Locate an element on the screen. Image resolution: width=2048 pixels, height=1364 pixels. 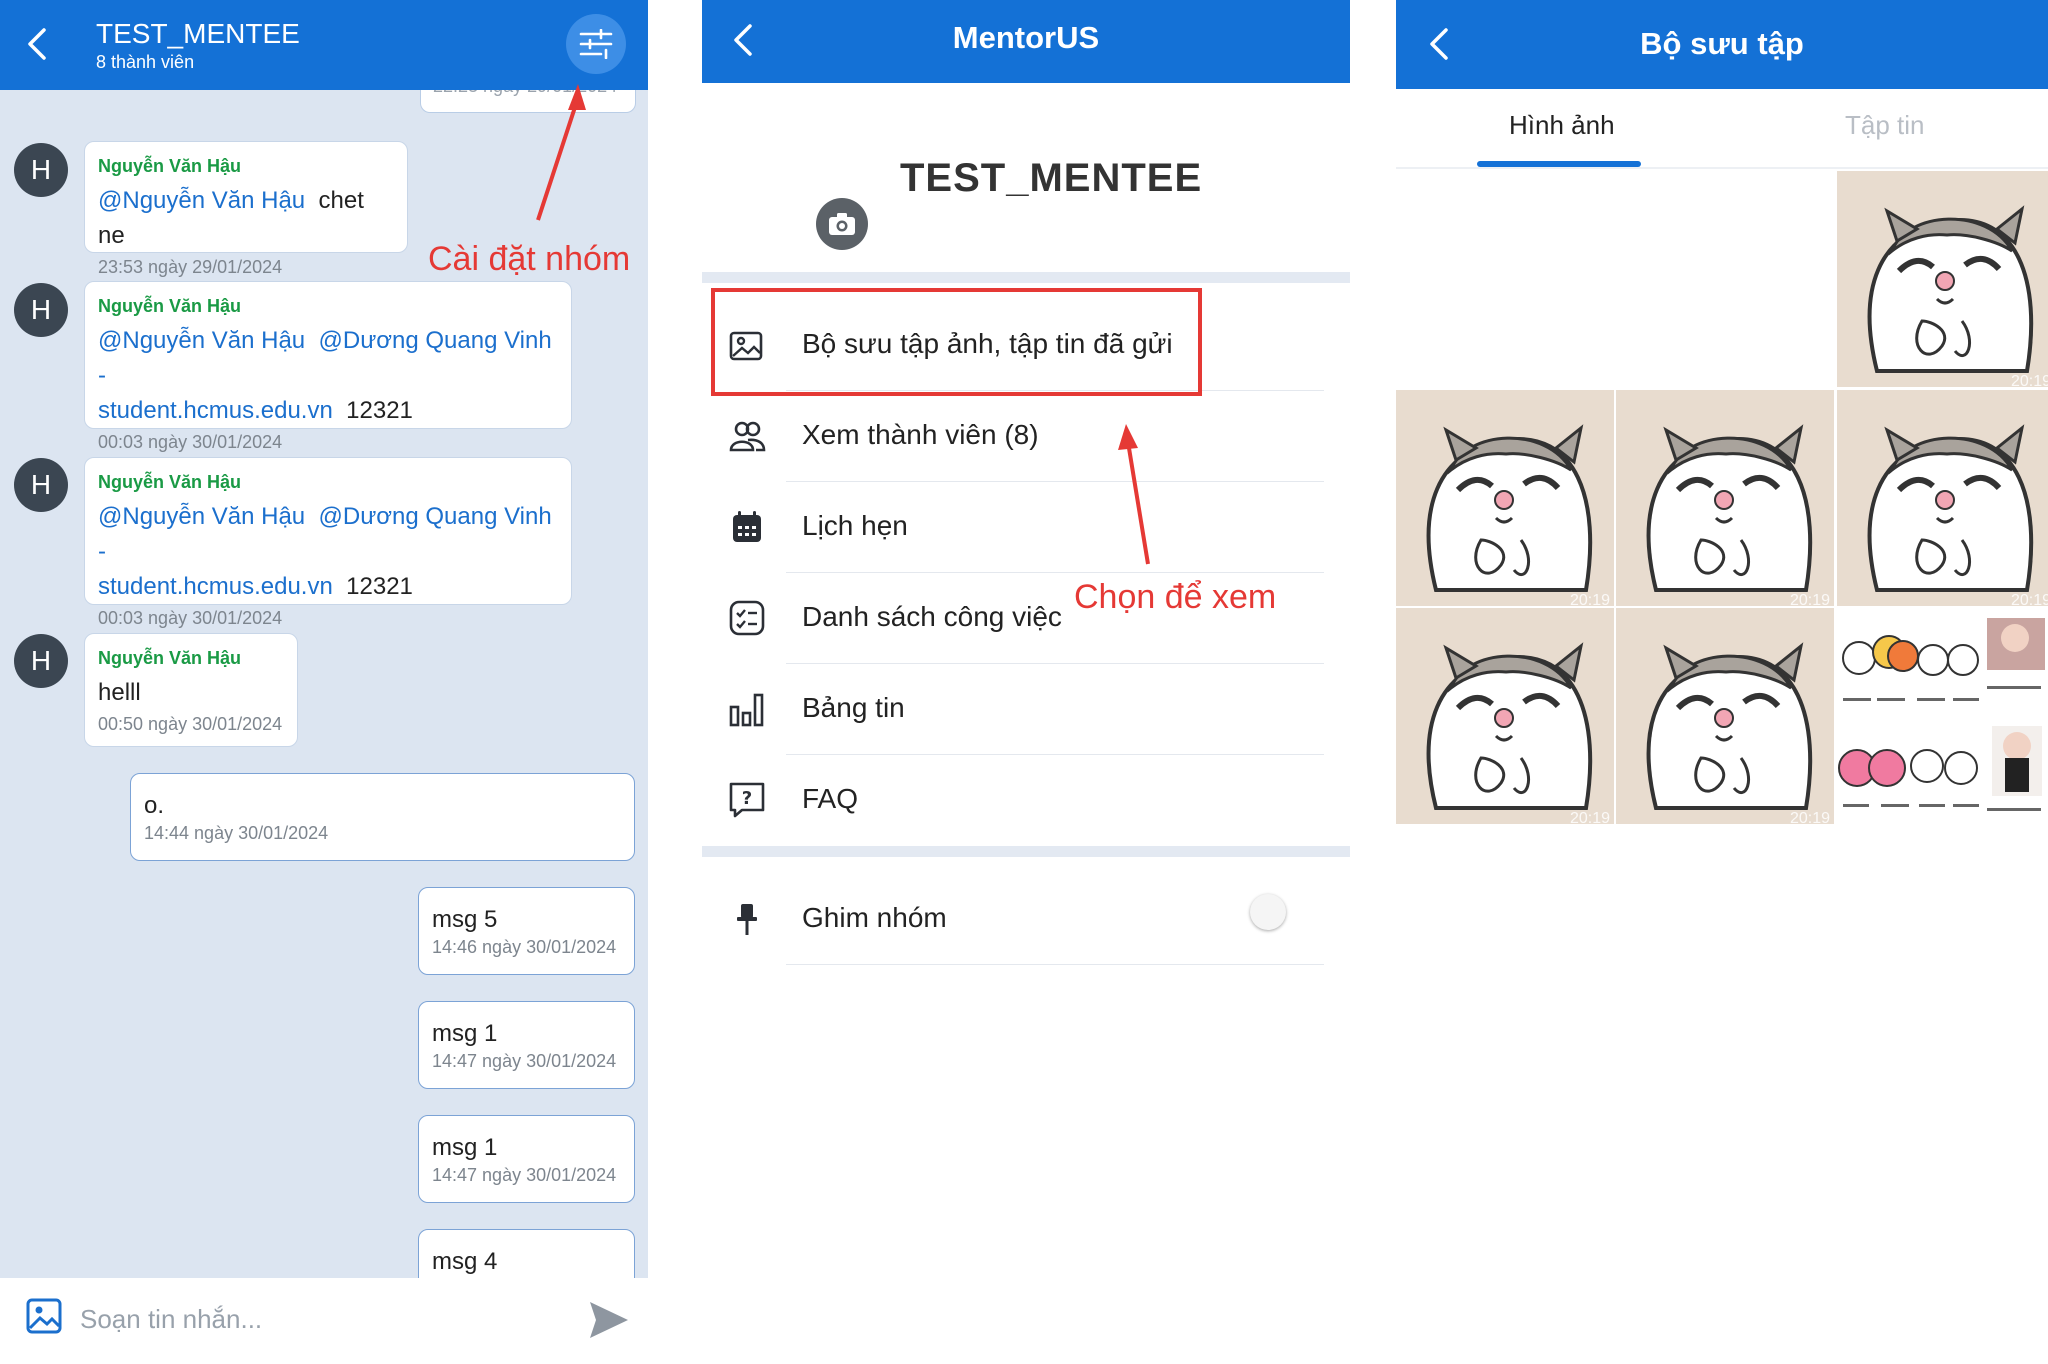
back-arrow-icon is located at coordinates (37, 44).